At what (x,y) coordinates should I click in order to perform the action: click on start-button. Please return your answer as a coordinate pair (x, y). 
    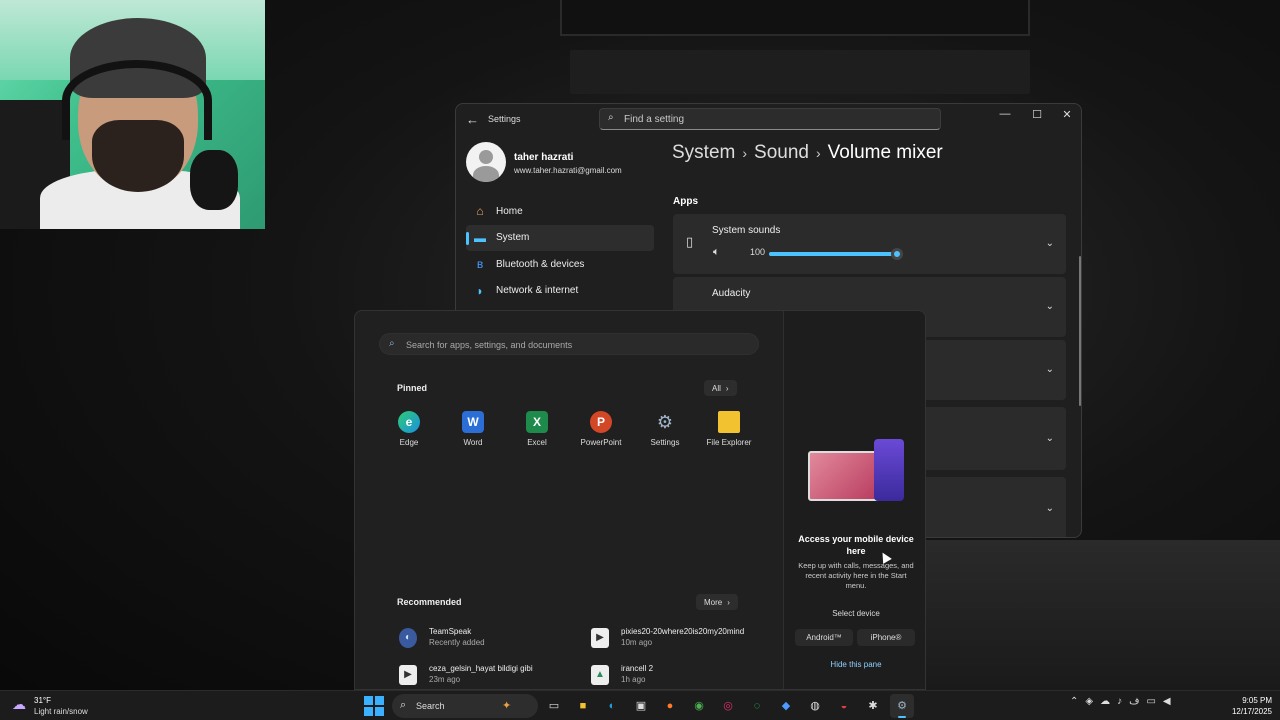
    Looking at the image, I should click on (374, 706).